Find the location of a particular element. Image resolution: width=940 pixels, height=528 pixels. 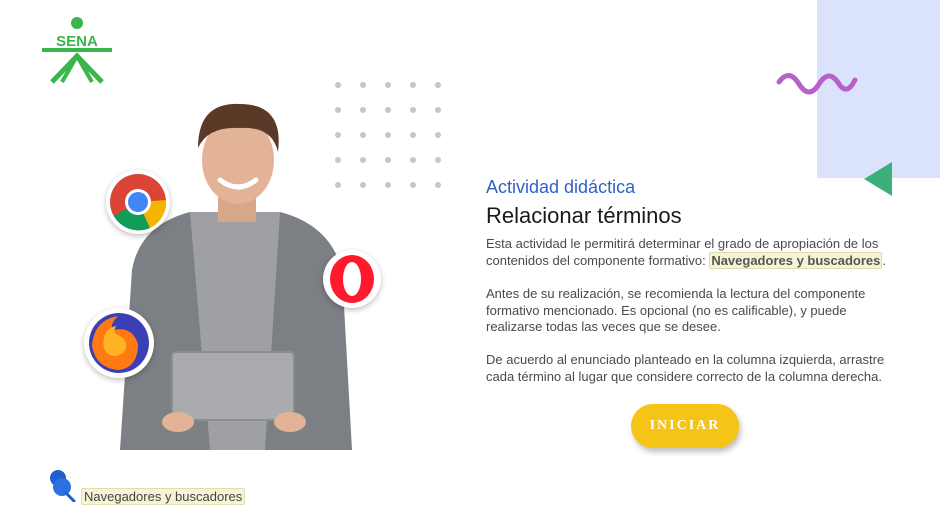

footer-component-tag: Navegadores y buscadores is located at coordinates (163, 496).